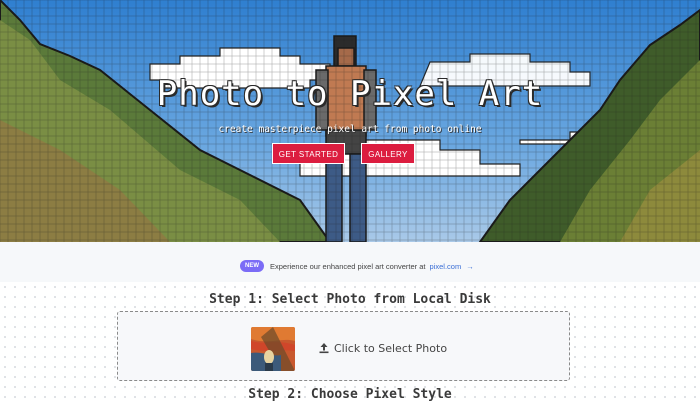 The image size is (700, 402). What do you see at coordinates (391, 348) in the screenshot?
I see `select-photo-text: Click to Select Photo` at bounding box center [391, 348].